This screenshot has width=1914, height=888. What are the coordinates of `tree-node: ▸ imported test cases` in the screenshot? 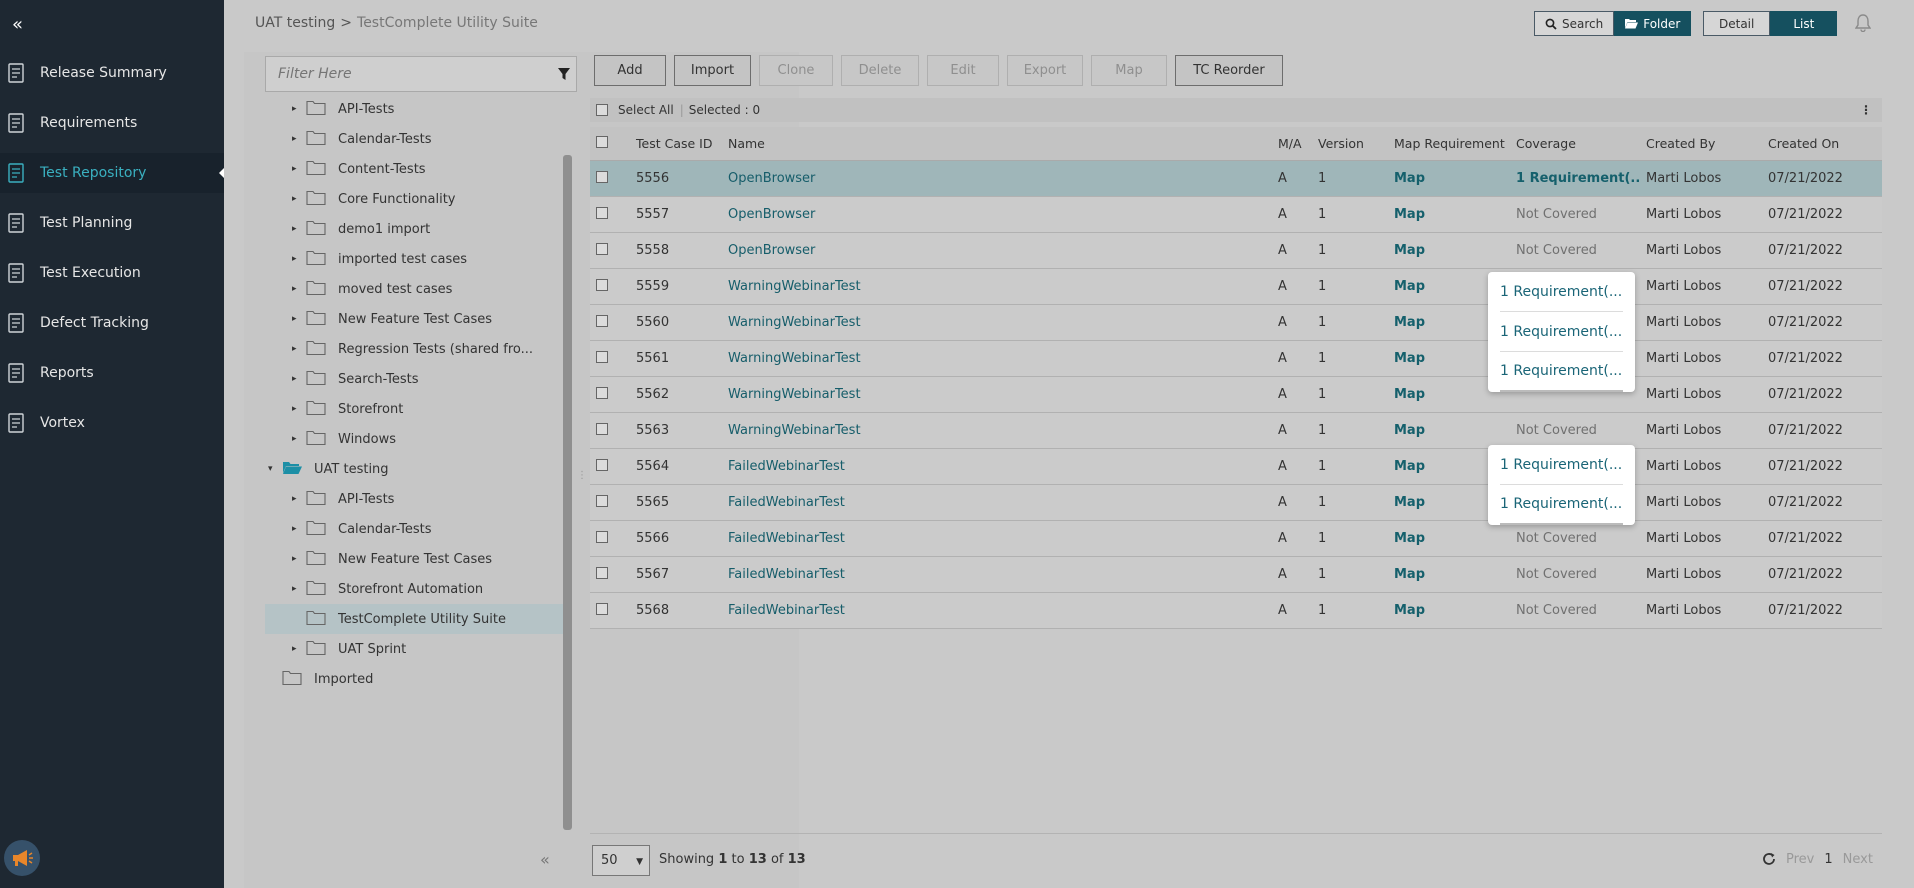 It's located at (427, 259).